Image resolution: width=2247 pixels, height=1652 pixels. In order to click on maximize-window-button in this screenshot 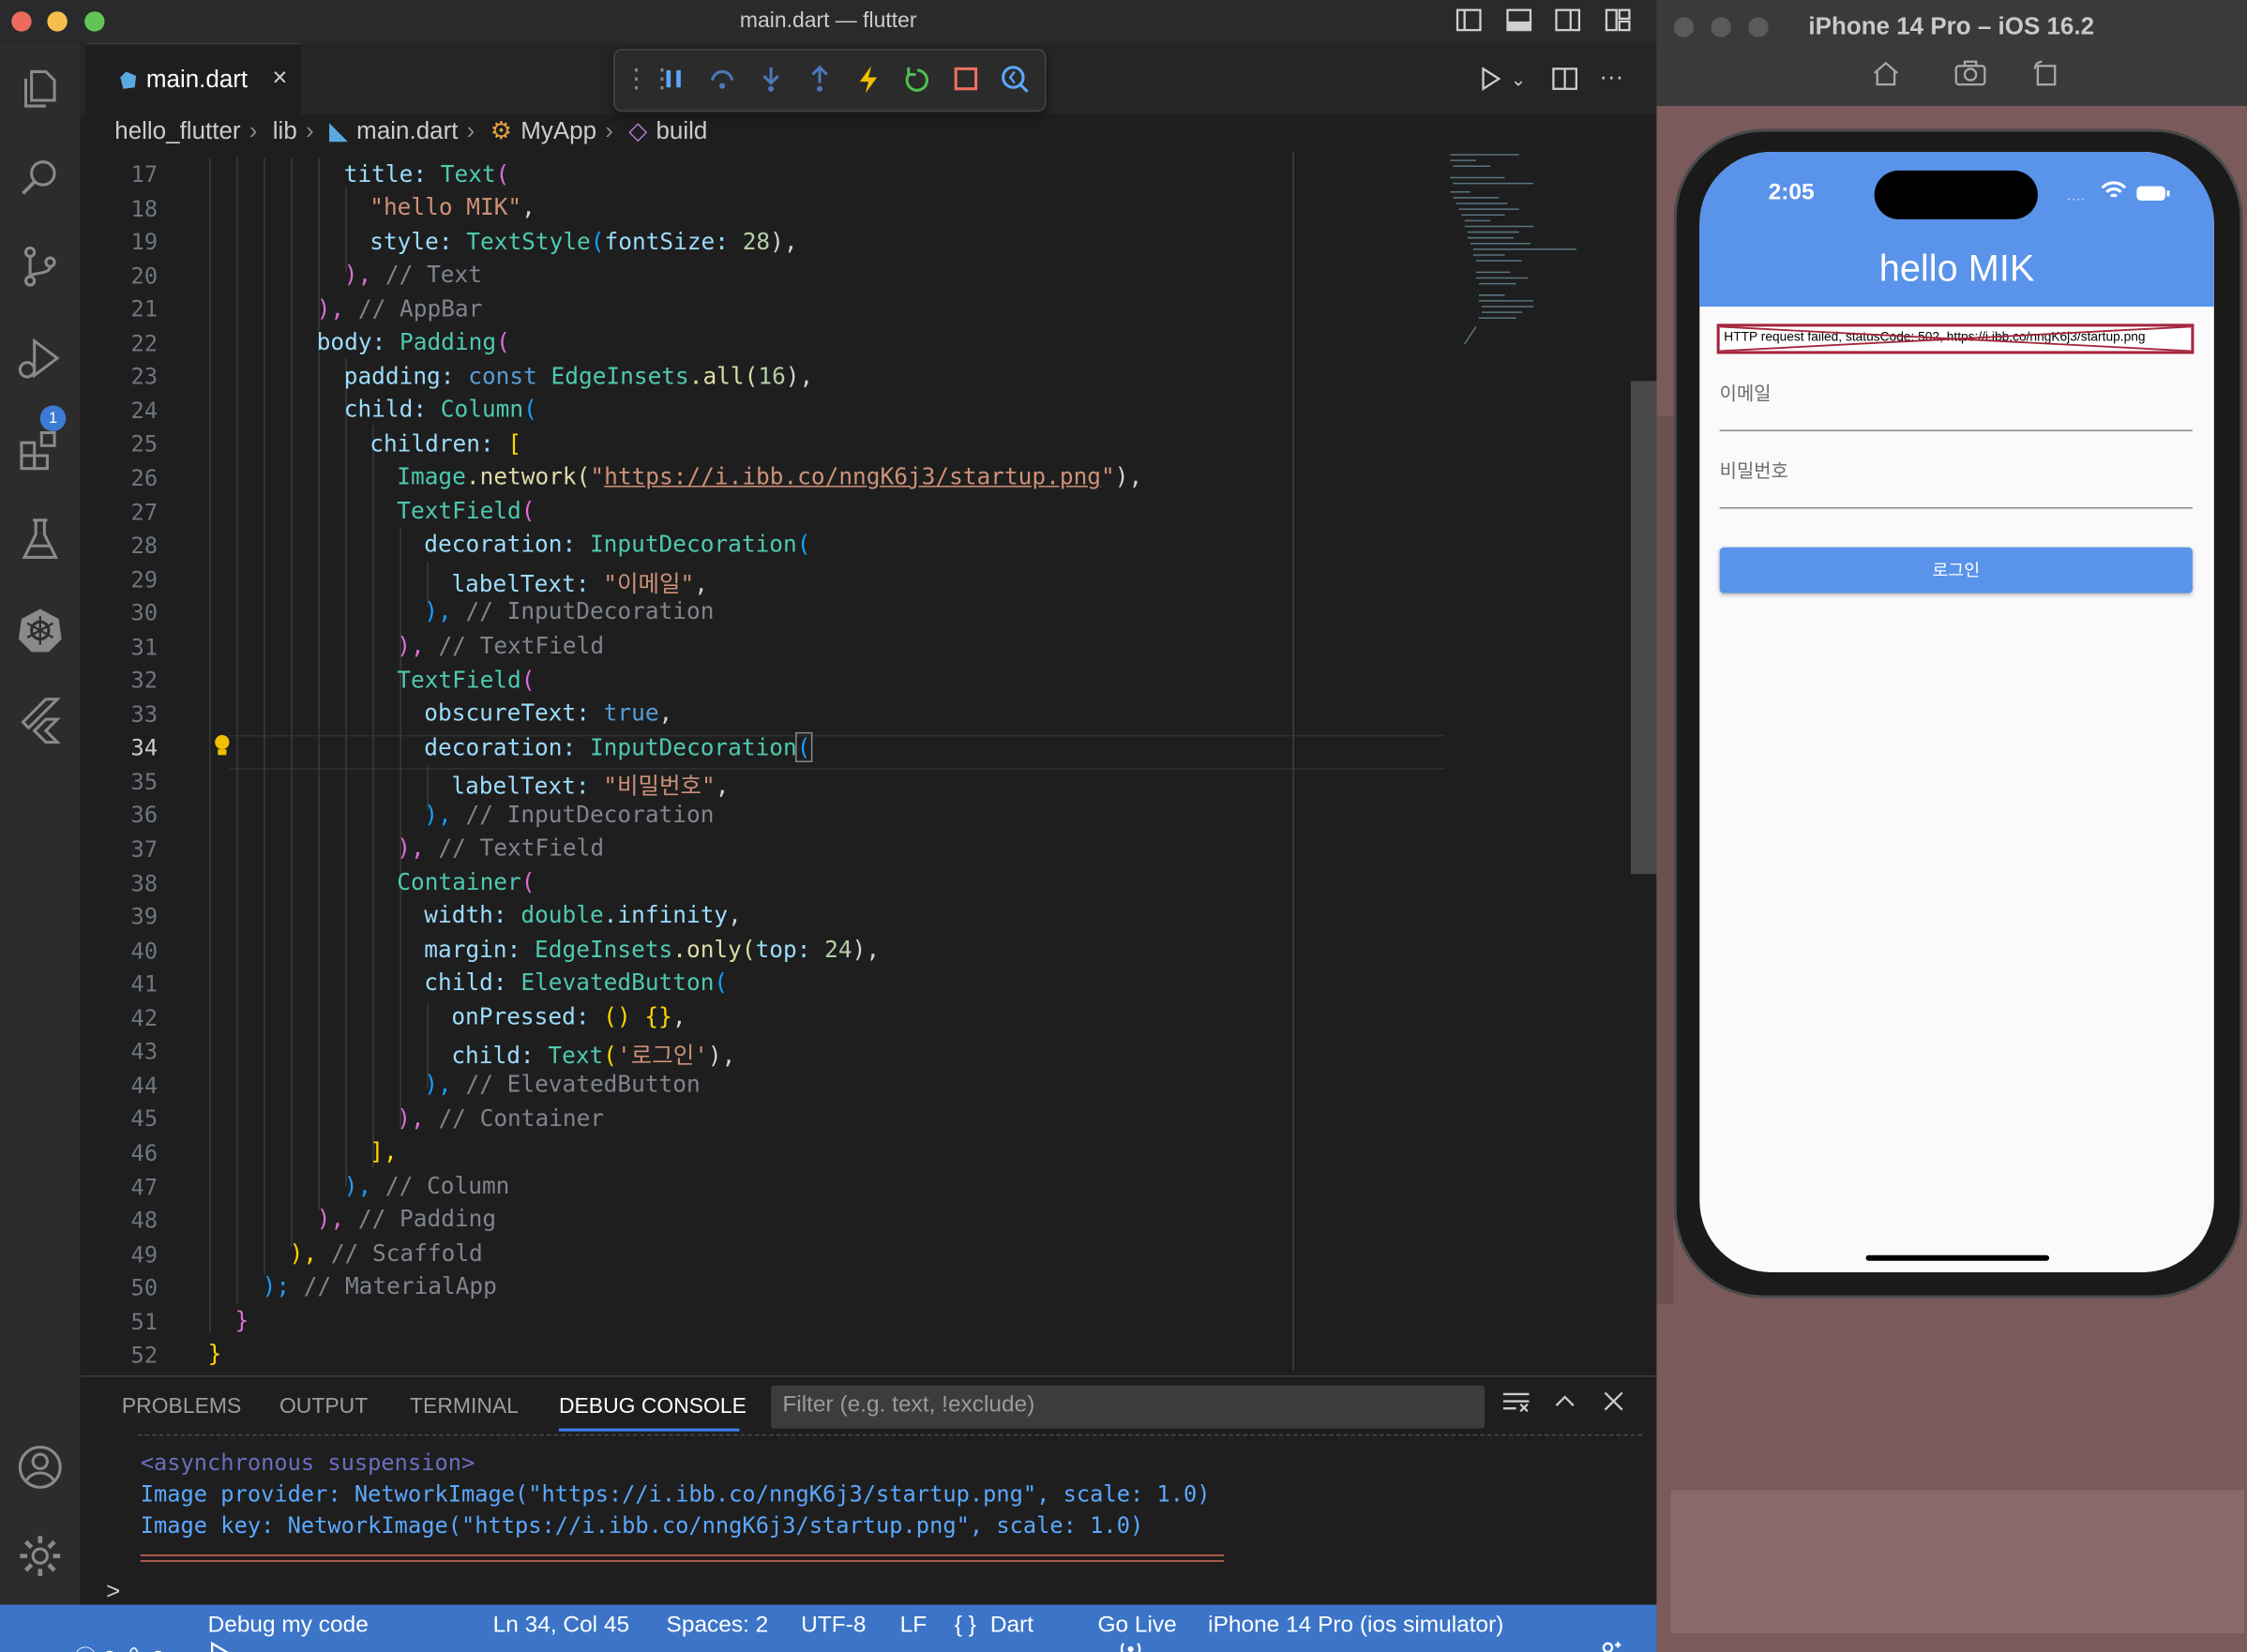, I will do `click(1758, 27)`.